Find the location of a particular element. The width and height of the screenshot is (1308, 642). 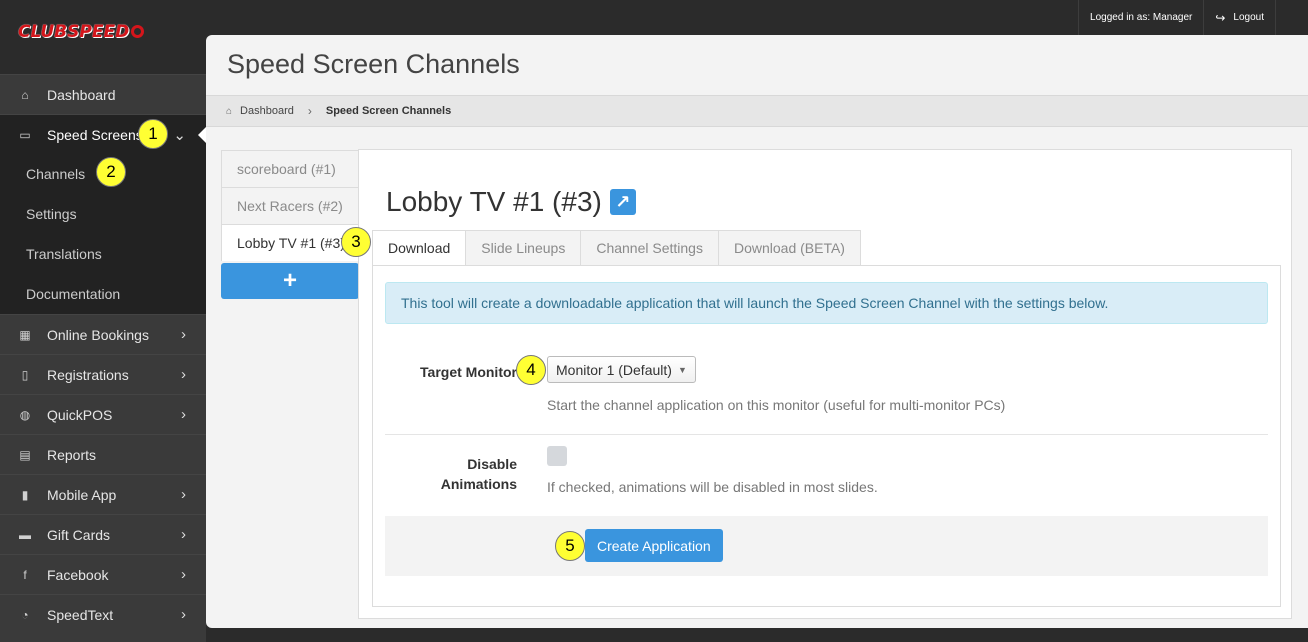

divider is located at coordinates (826, 434).